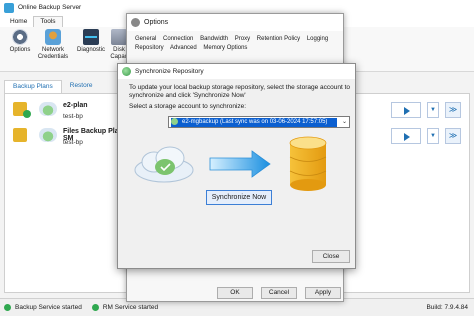 The width and height of the screenshot is (474, 316). Describe the element at coordinates (242, 39) in the screenshot. I see `tab-proxy: Proxy` at that location.